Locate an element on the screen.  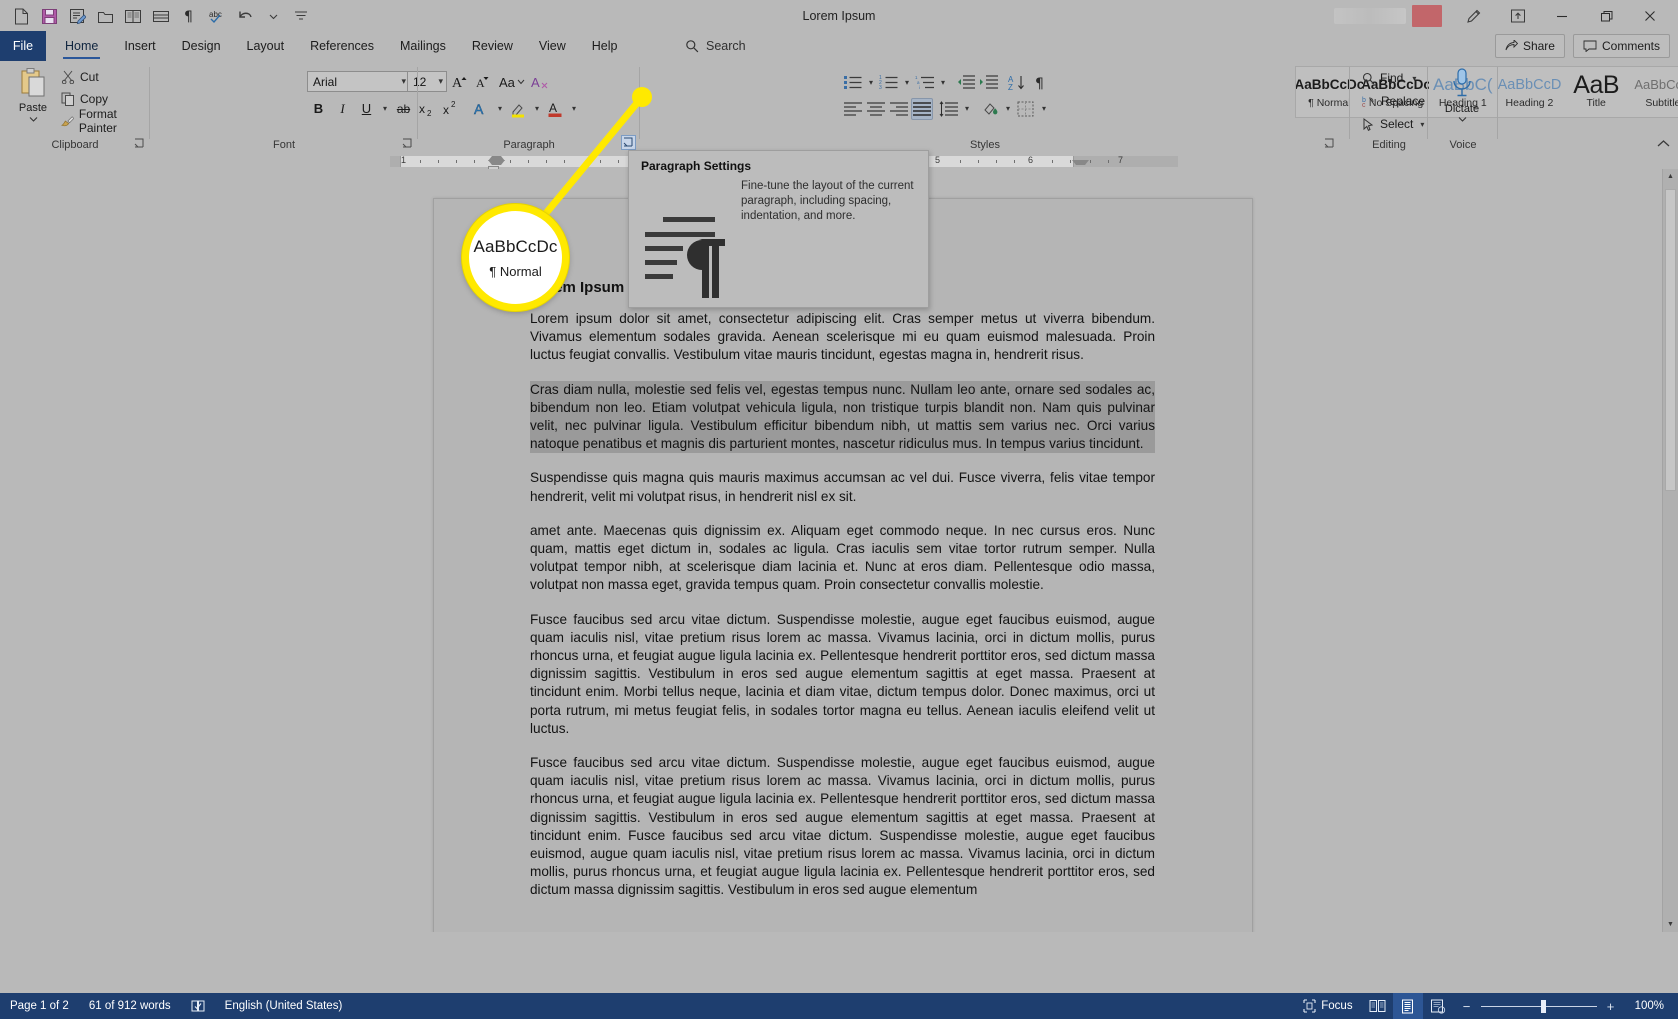
view-web-layout-button is located at coordinates (1438, 1006).